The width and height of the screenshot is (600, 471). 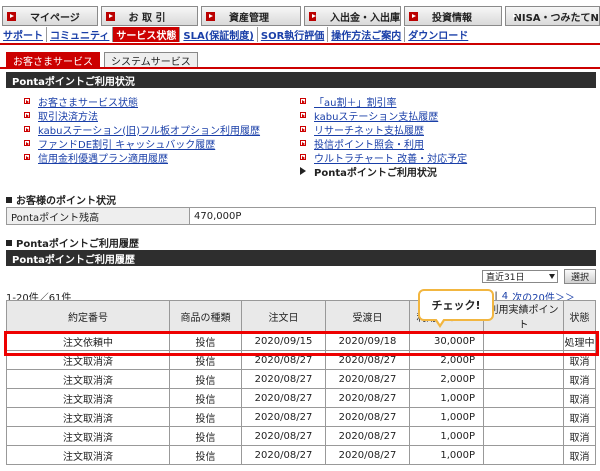 What do you see at coordinates (456, 308) in the screenshot?
I see `callout-bubble: チェック!` at bounding box center [456, 308].